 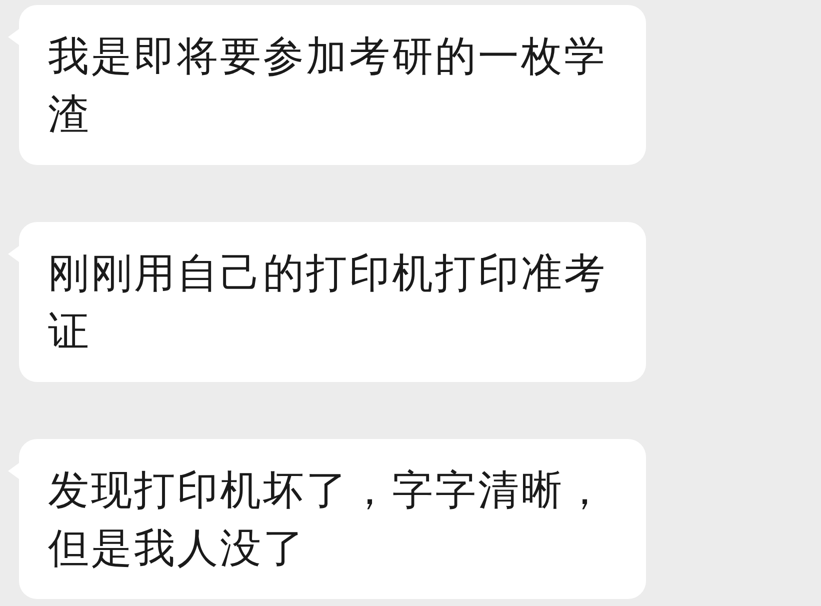 I want to click on message-text: 我是即将要参加考研的一枚学渣, so click(x=328, y=85).